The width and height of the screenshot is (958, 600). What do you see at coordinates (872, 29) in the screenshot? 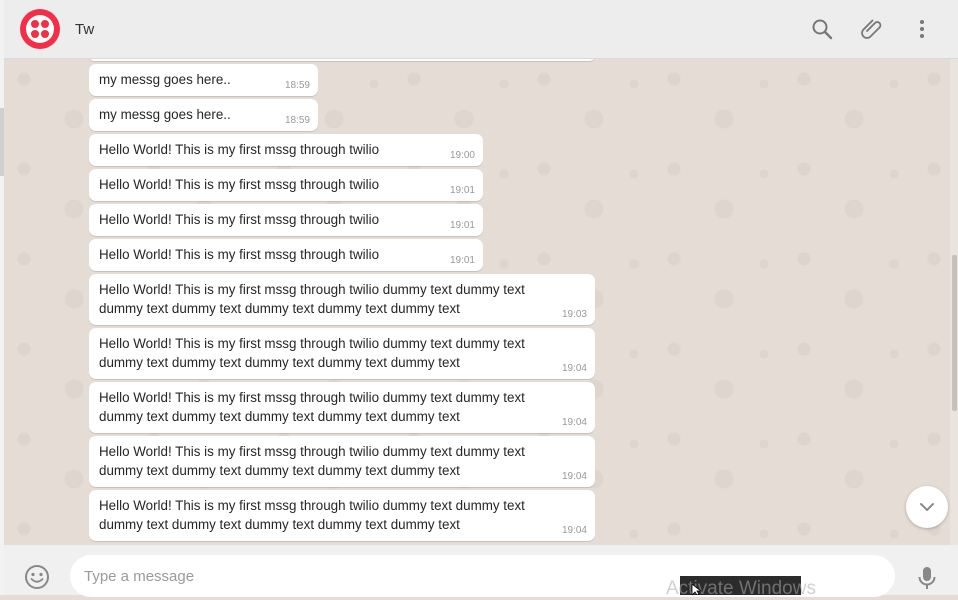
I see `paperclip-icon` at bounding box center [872, 29].